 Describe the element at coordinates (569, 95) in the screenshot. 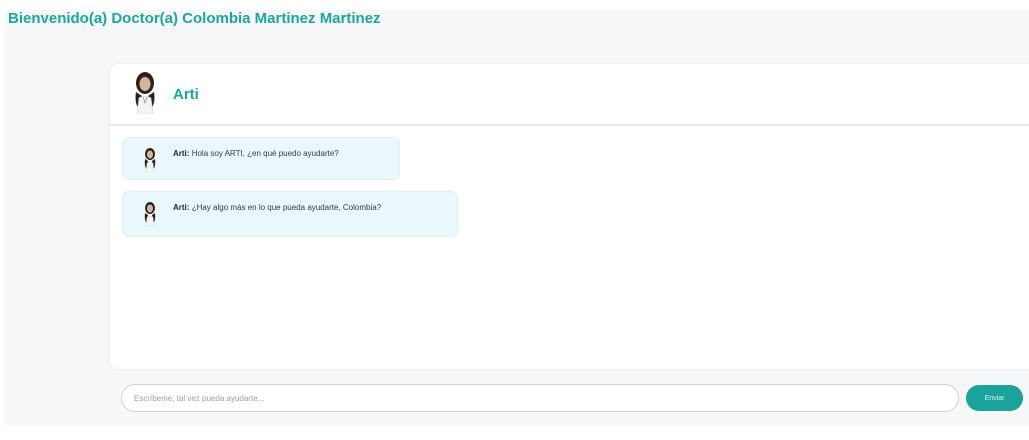

I see `chat-header: Arti` at that location.